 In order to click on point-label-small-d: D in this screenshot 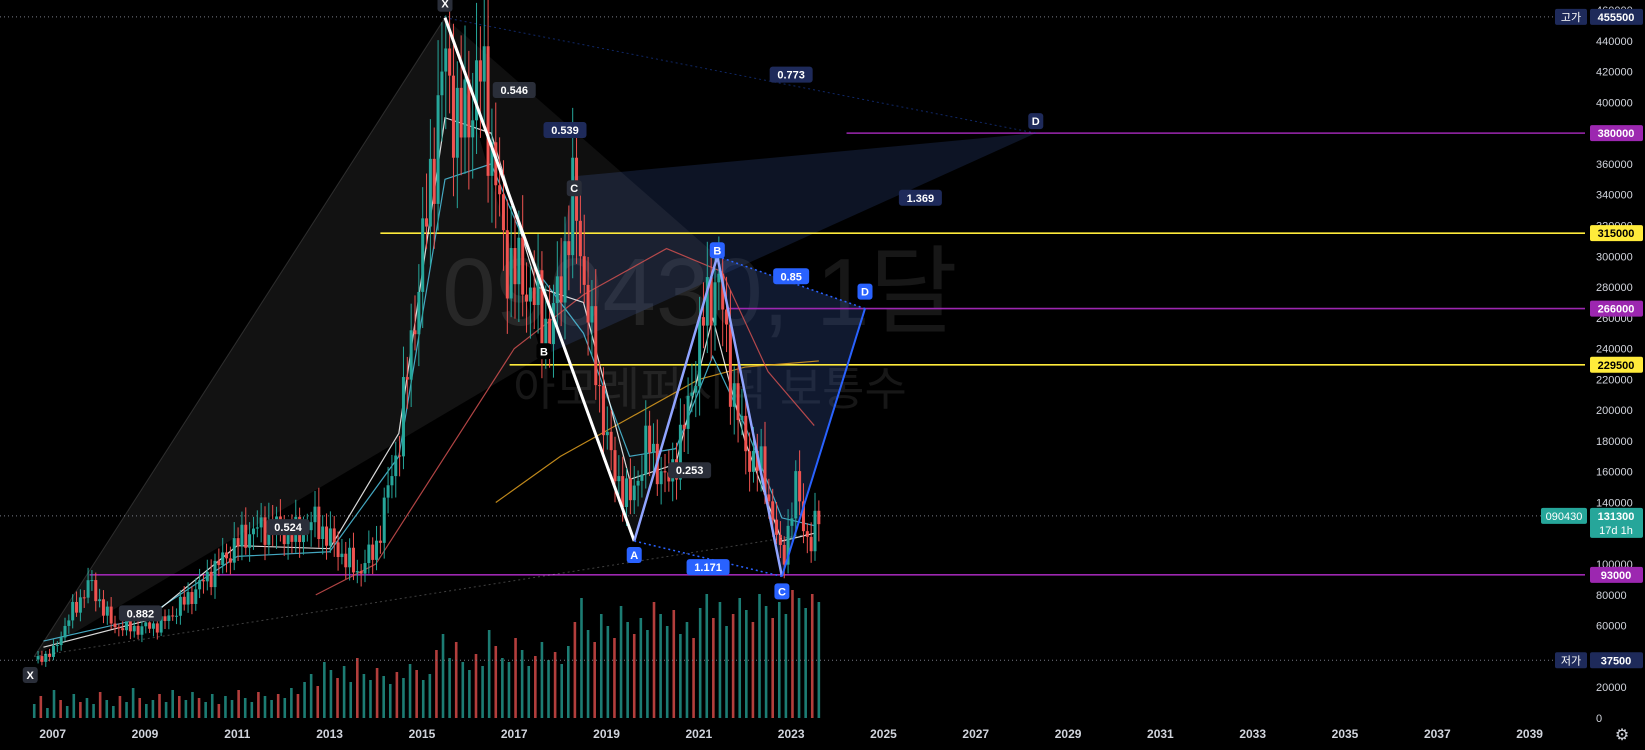, I will do `click(865, 293)`.